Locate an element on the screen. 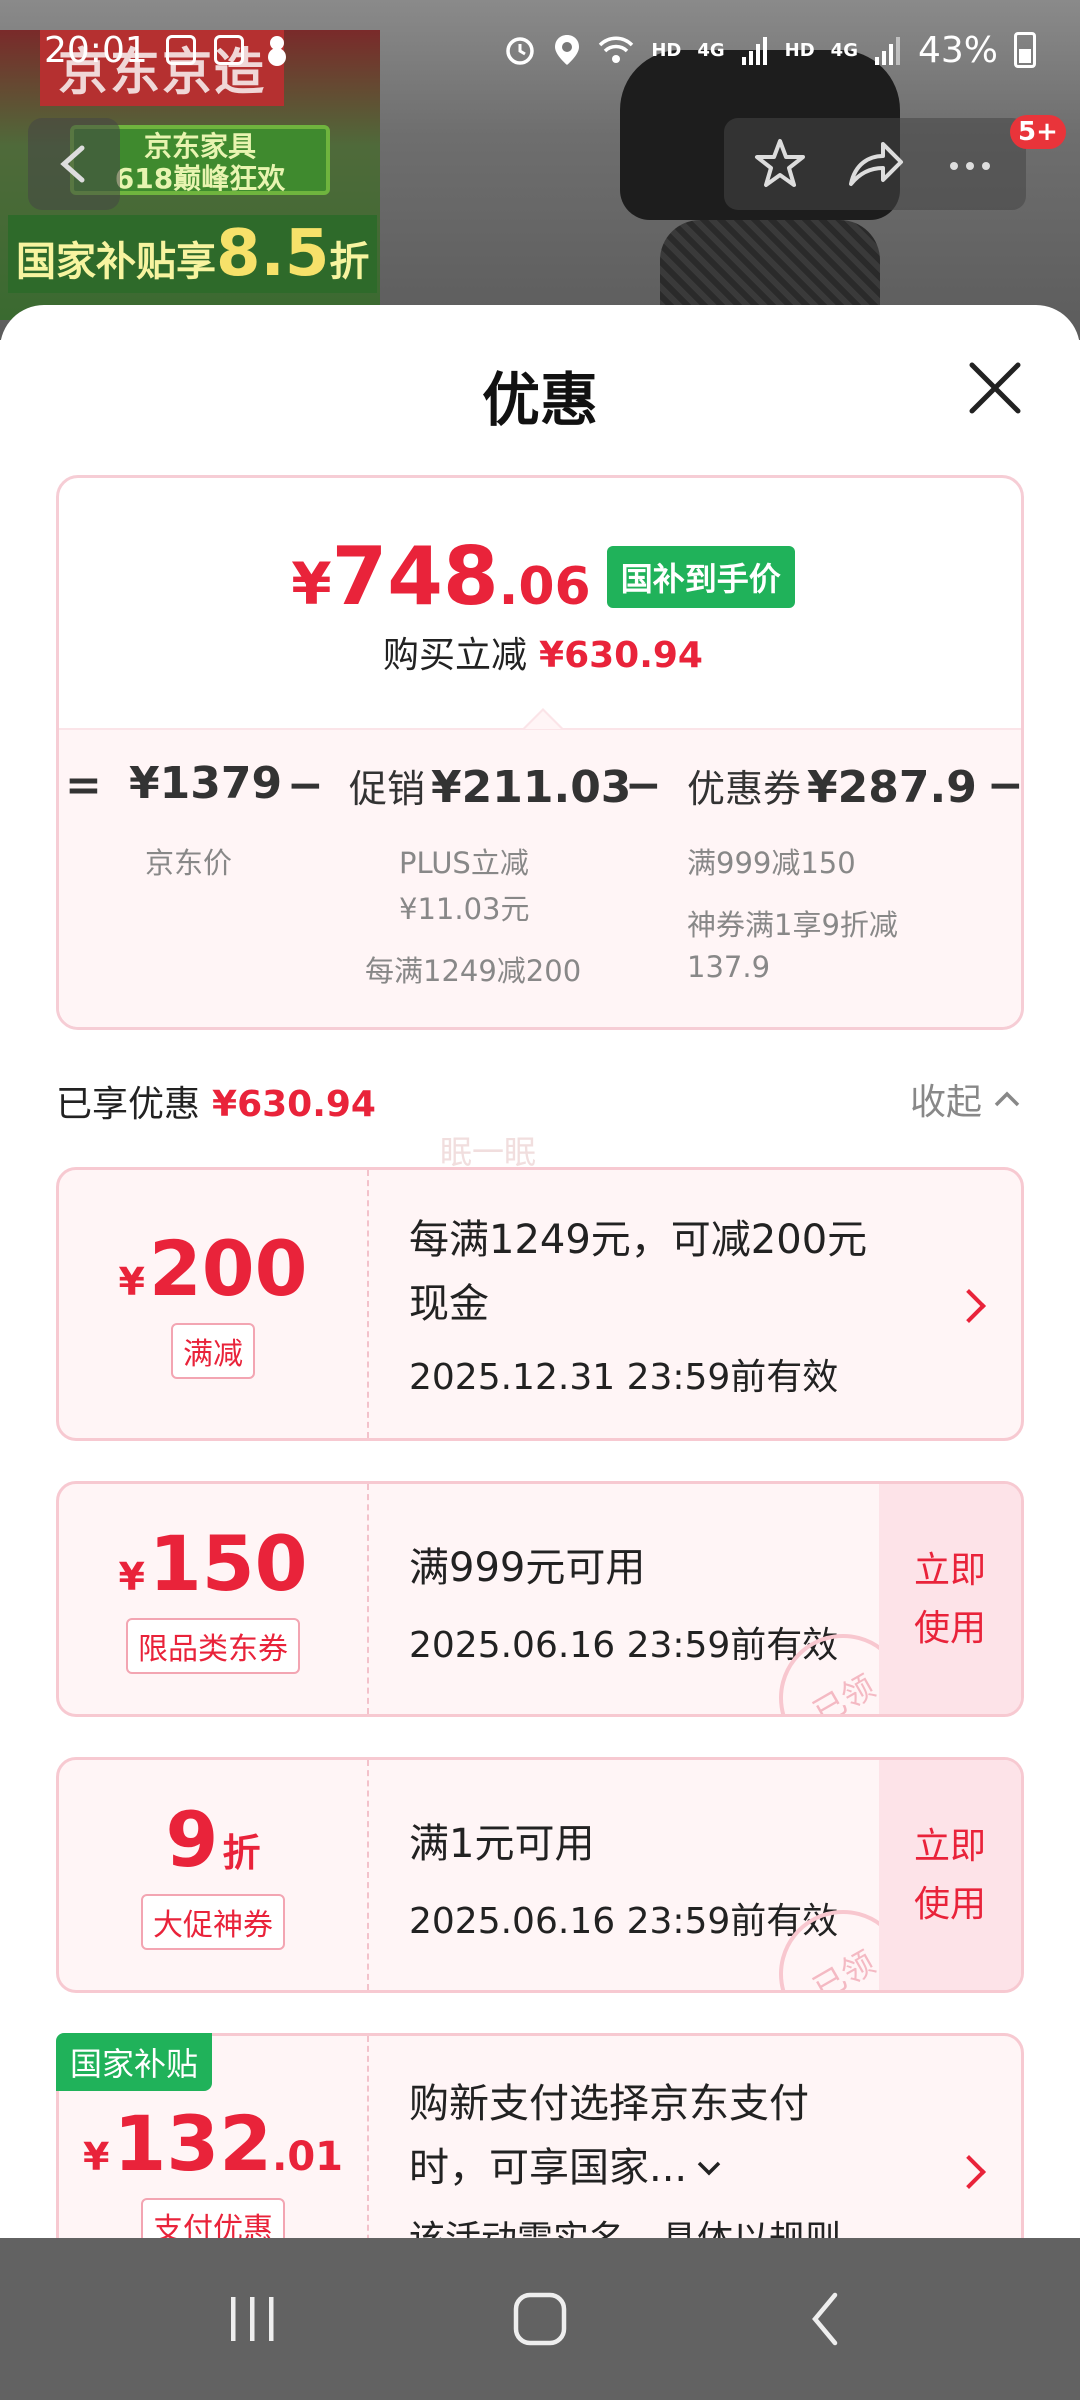 Image resolution: width=1080 pixels, height=2400 pixels. location-icon is located at coordinates (567, 50).